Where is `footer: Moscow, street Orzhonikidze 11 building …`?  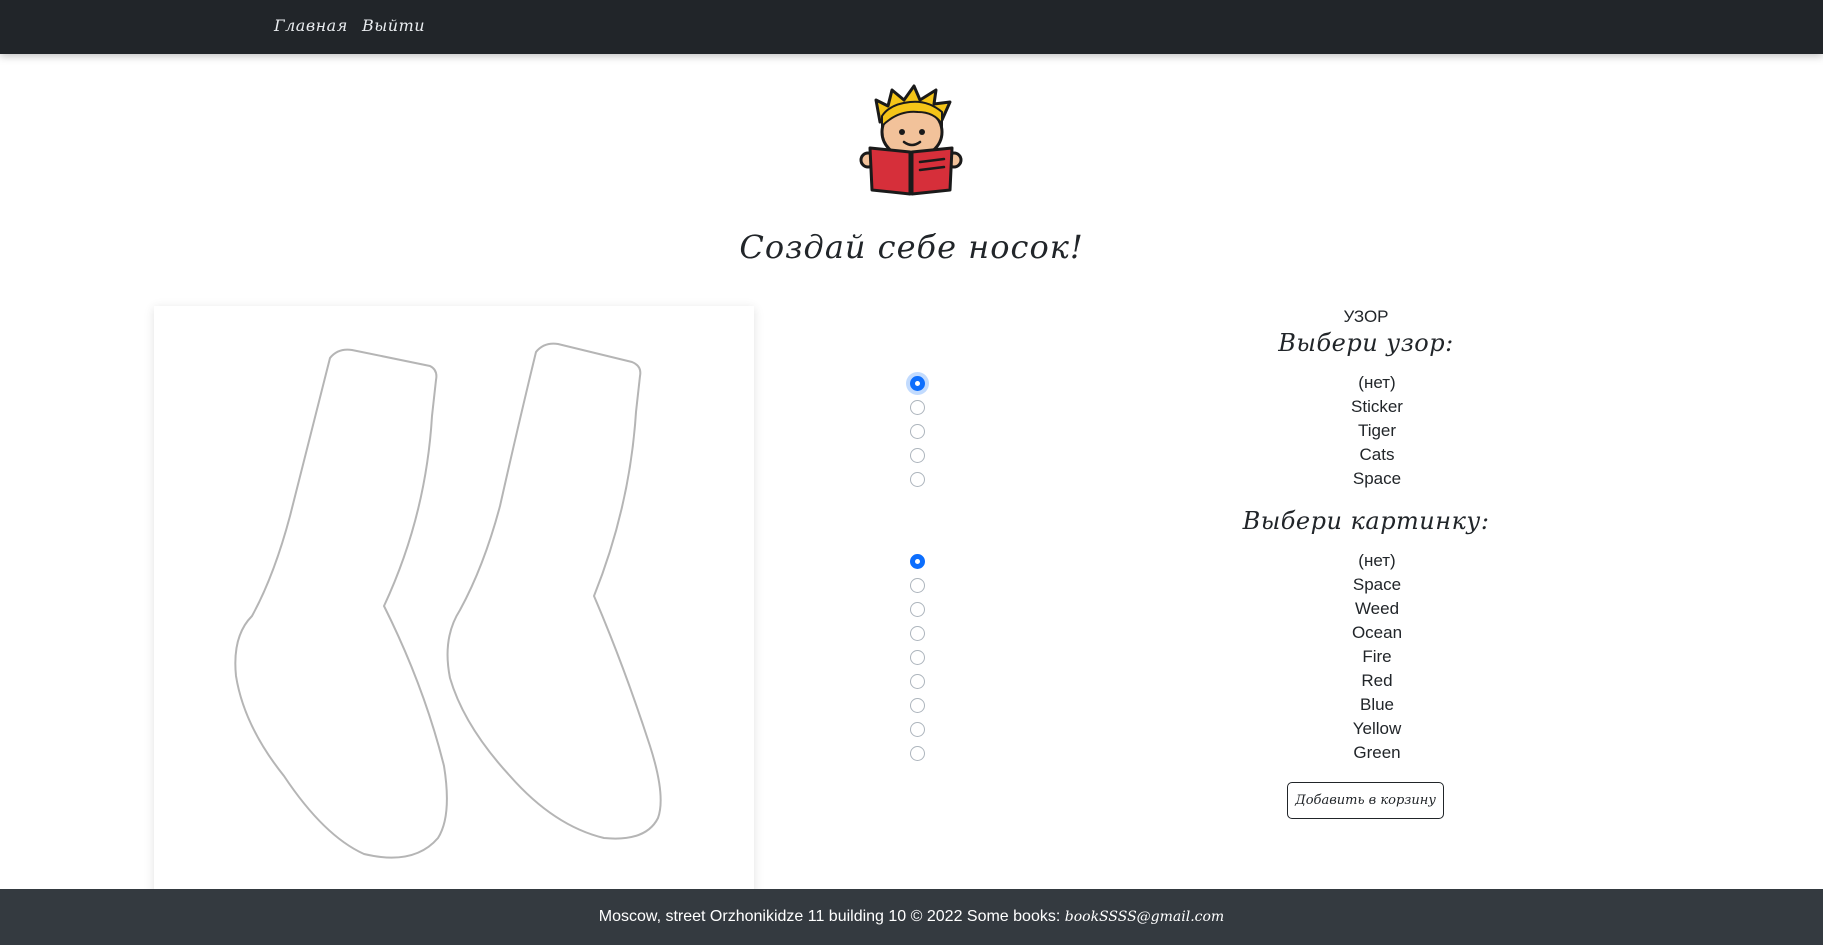 footer: Moscow, street Orzhonikidze 11 building … is located at coordinates (911, 917).